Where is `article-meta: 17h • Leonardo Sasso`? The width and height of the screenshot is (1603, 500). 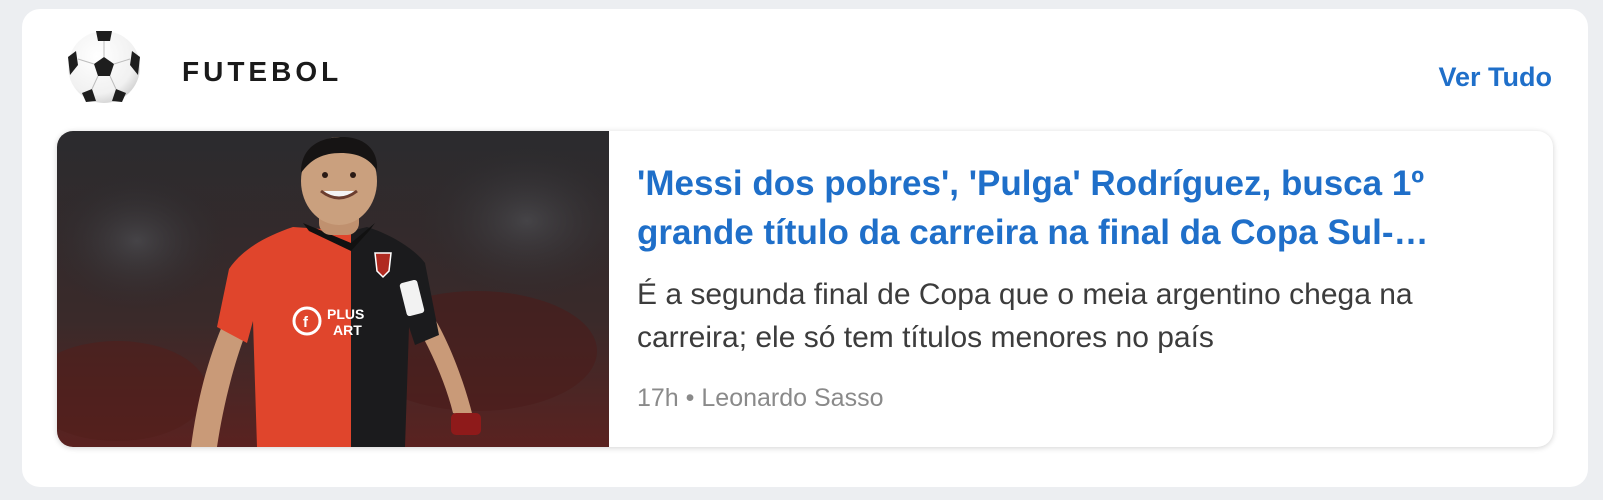
article-meta: 17h • Leonardo Sasso is located at coordinates (760, 398).